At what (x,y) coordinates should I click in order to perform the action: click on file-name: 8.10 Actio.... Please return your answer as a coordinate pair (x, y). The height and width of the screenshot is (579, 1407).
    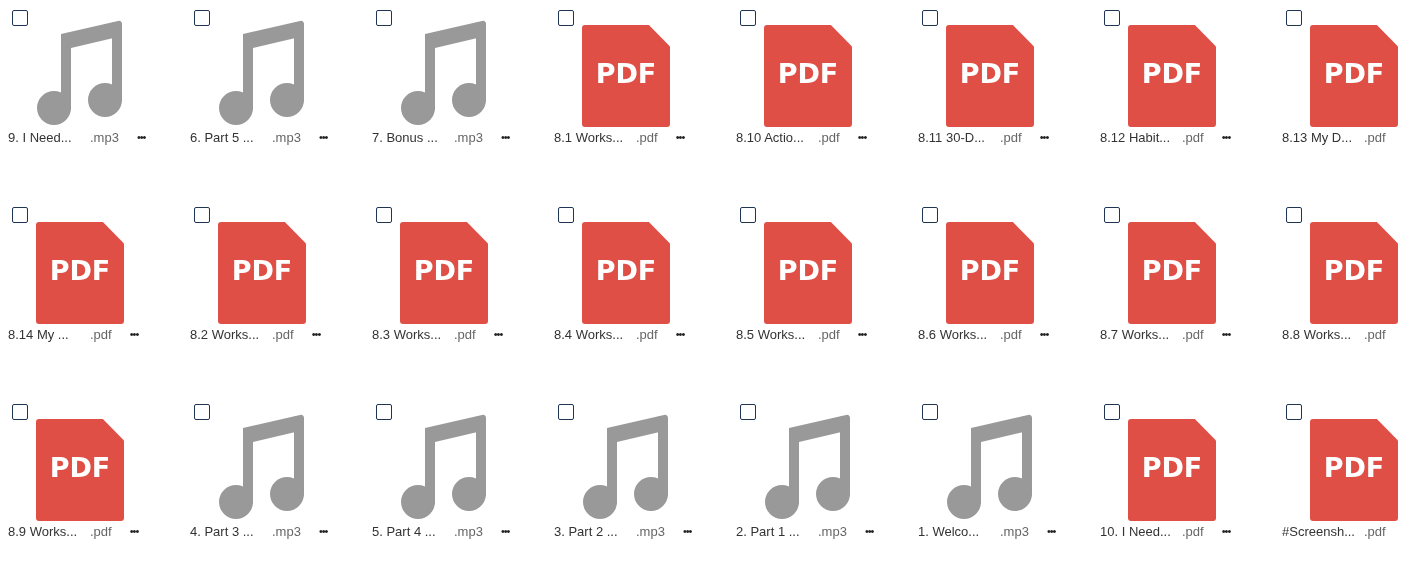
    Looking at the image, I should click on (770, 137).